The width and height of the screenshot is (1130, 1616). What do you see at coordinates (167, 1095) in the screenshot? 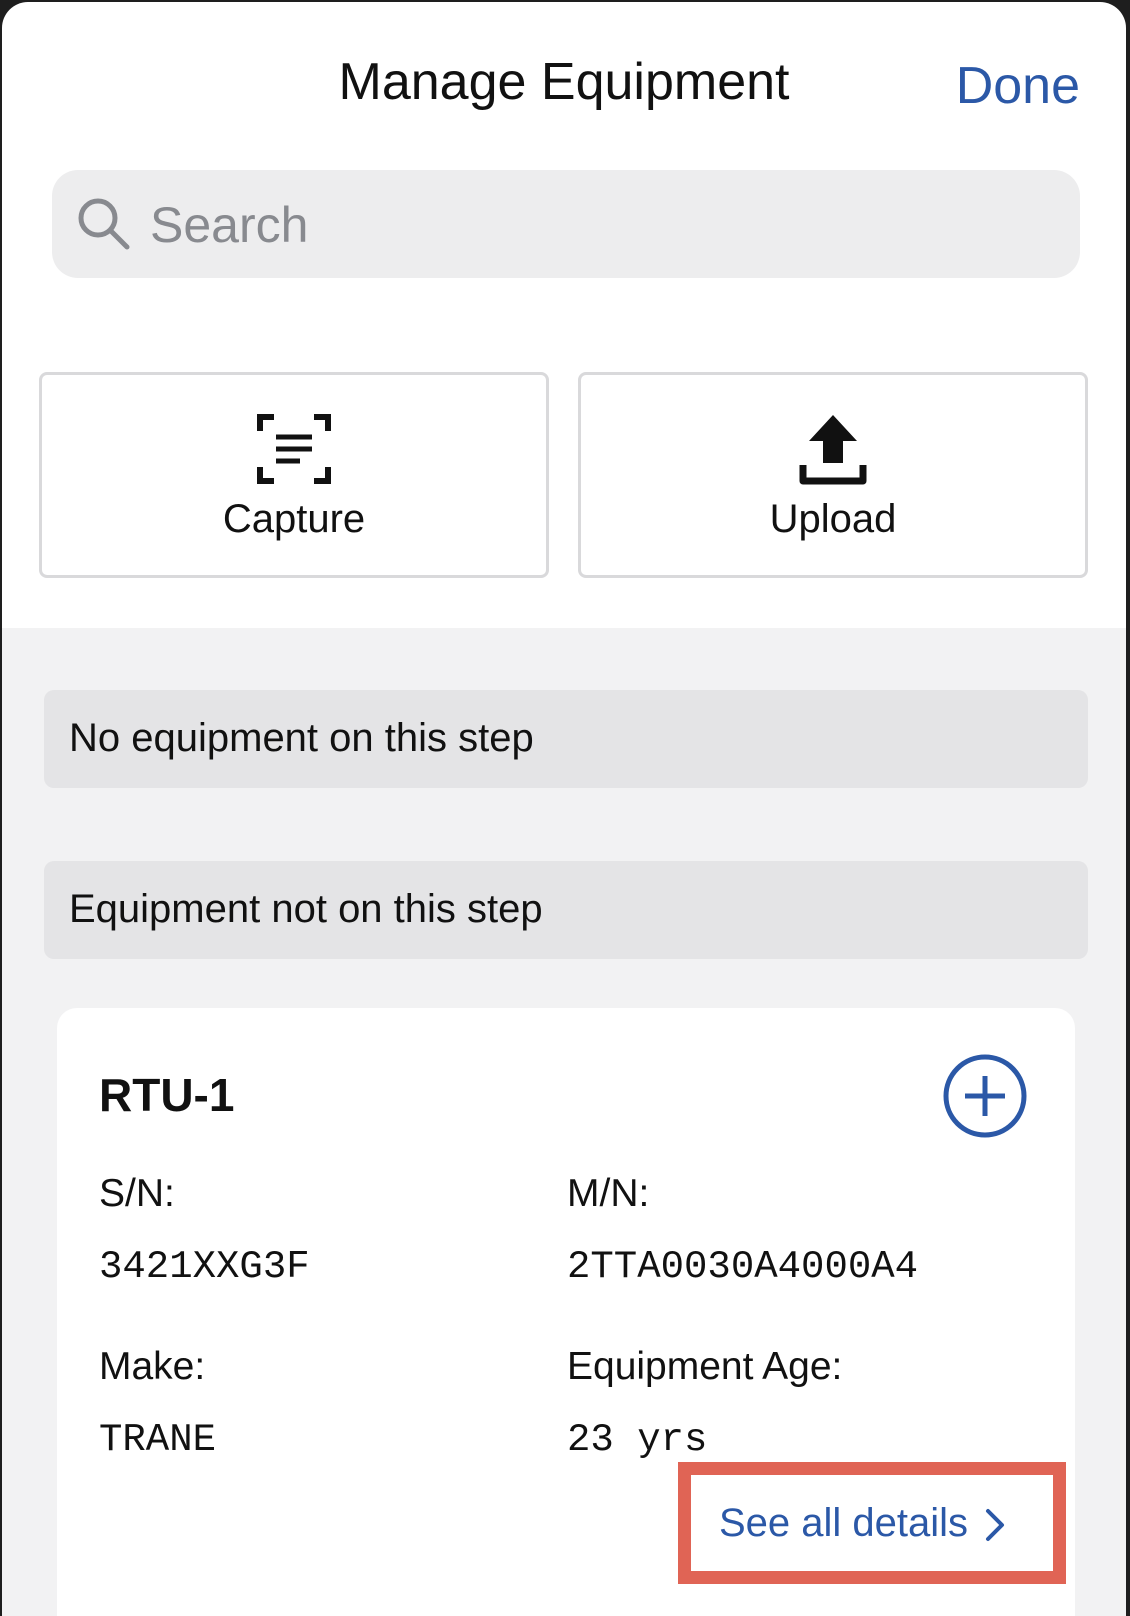
I see `equipment-name: RTU-1` at bounding box center [167, 1095].